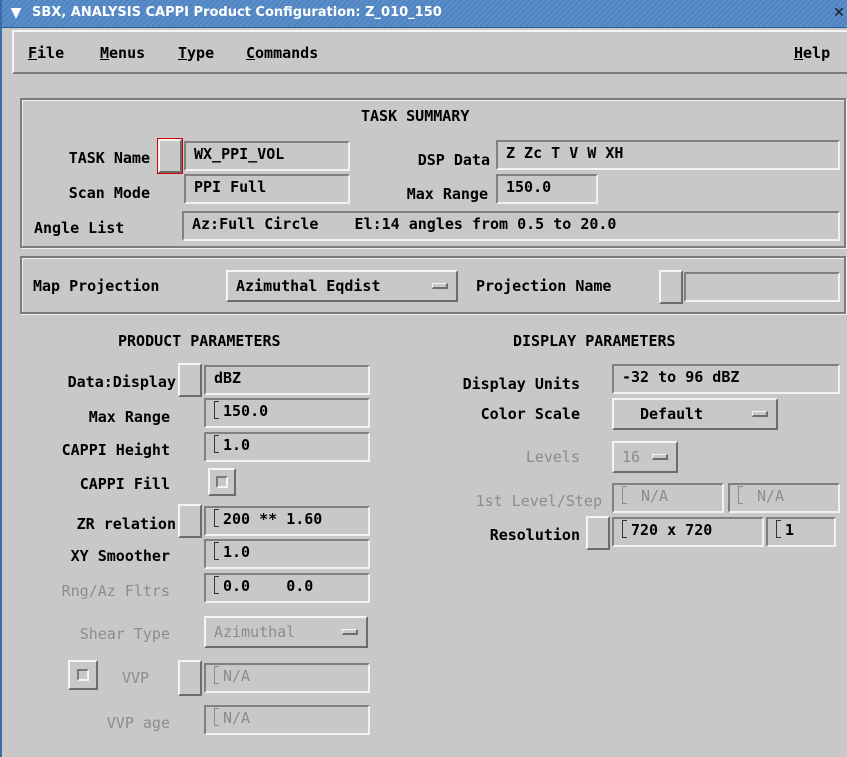 This screenshot has width=847, height=757. I want to click on max-range-product-field: 150.0, so click(287, 413).